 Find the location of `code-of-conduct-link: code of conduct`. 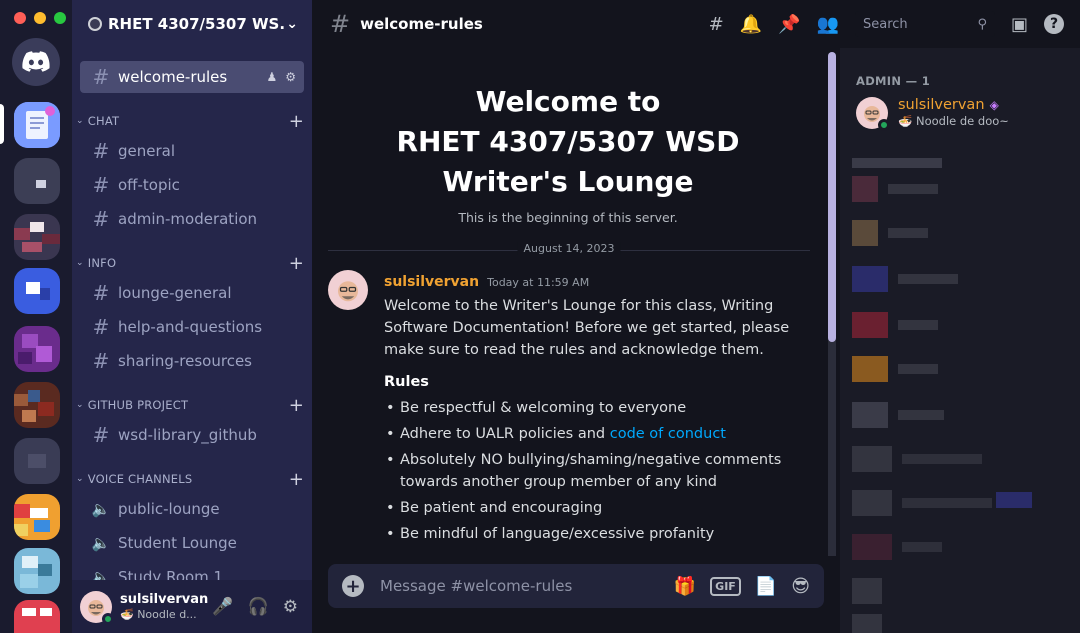

code-of-conduct-link: code of conduct is located at coordinates (668, 434).